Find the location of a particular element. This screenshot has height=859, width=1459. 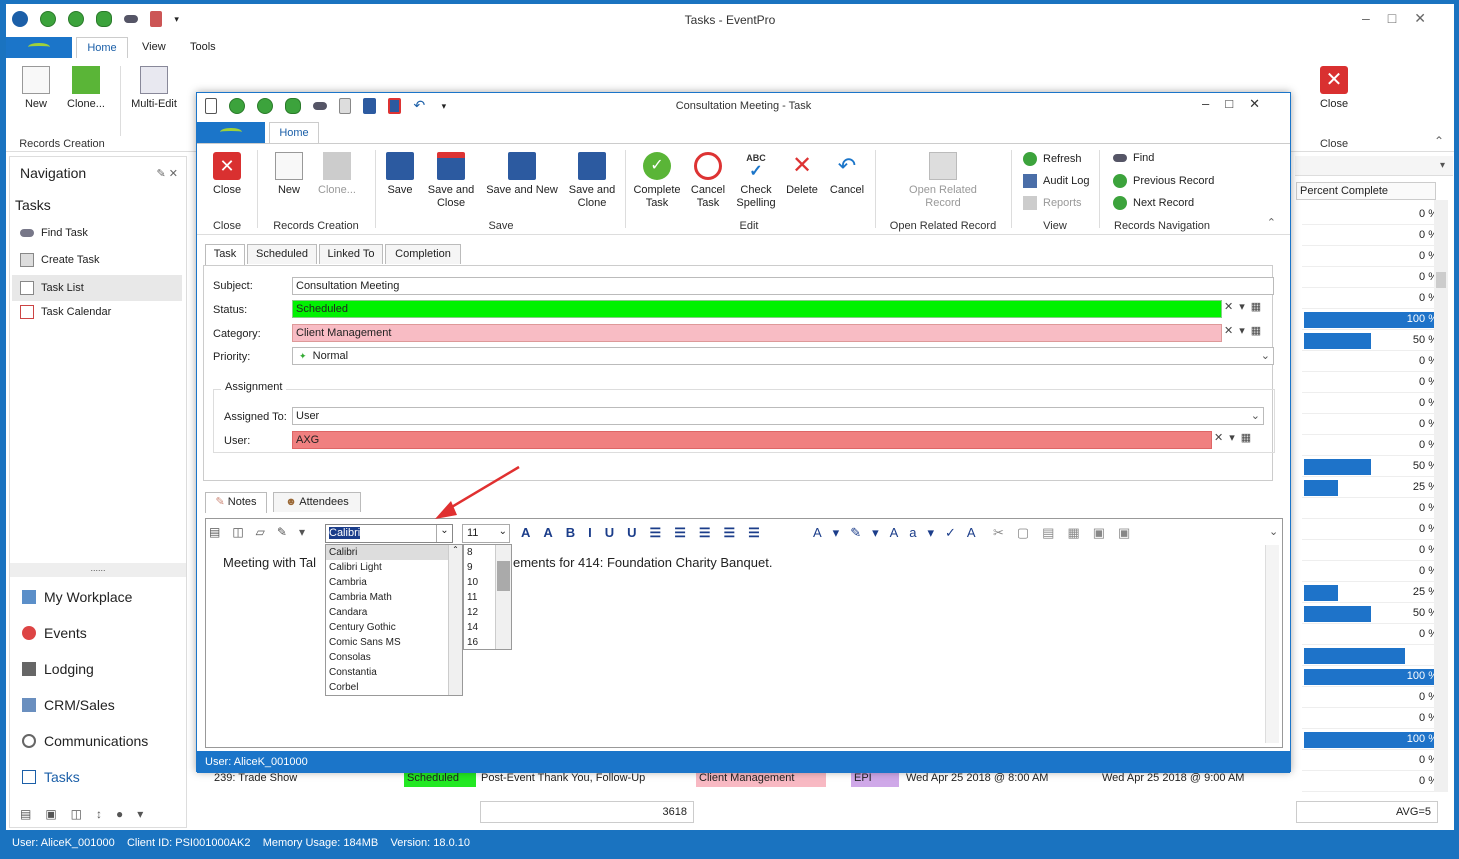

category-field-buttons: ✕▾▦ is located at coordinates (1245, 330).